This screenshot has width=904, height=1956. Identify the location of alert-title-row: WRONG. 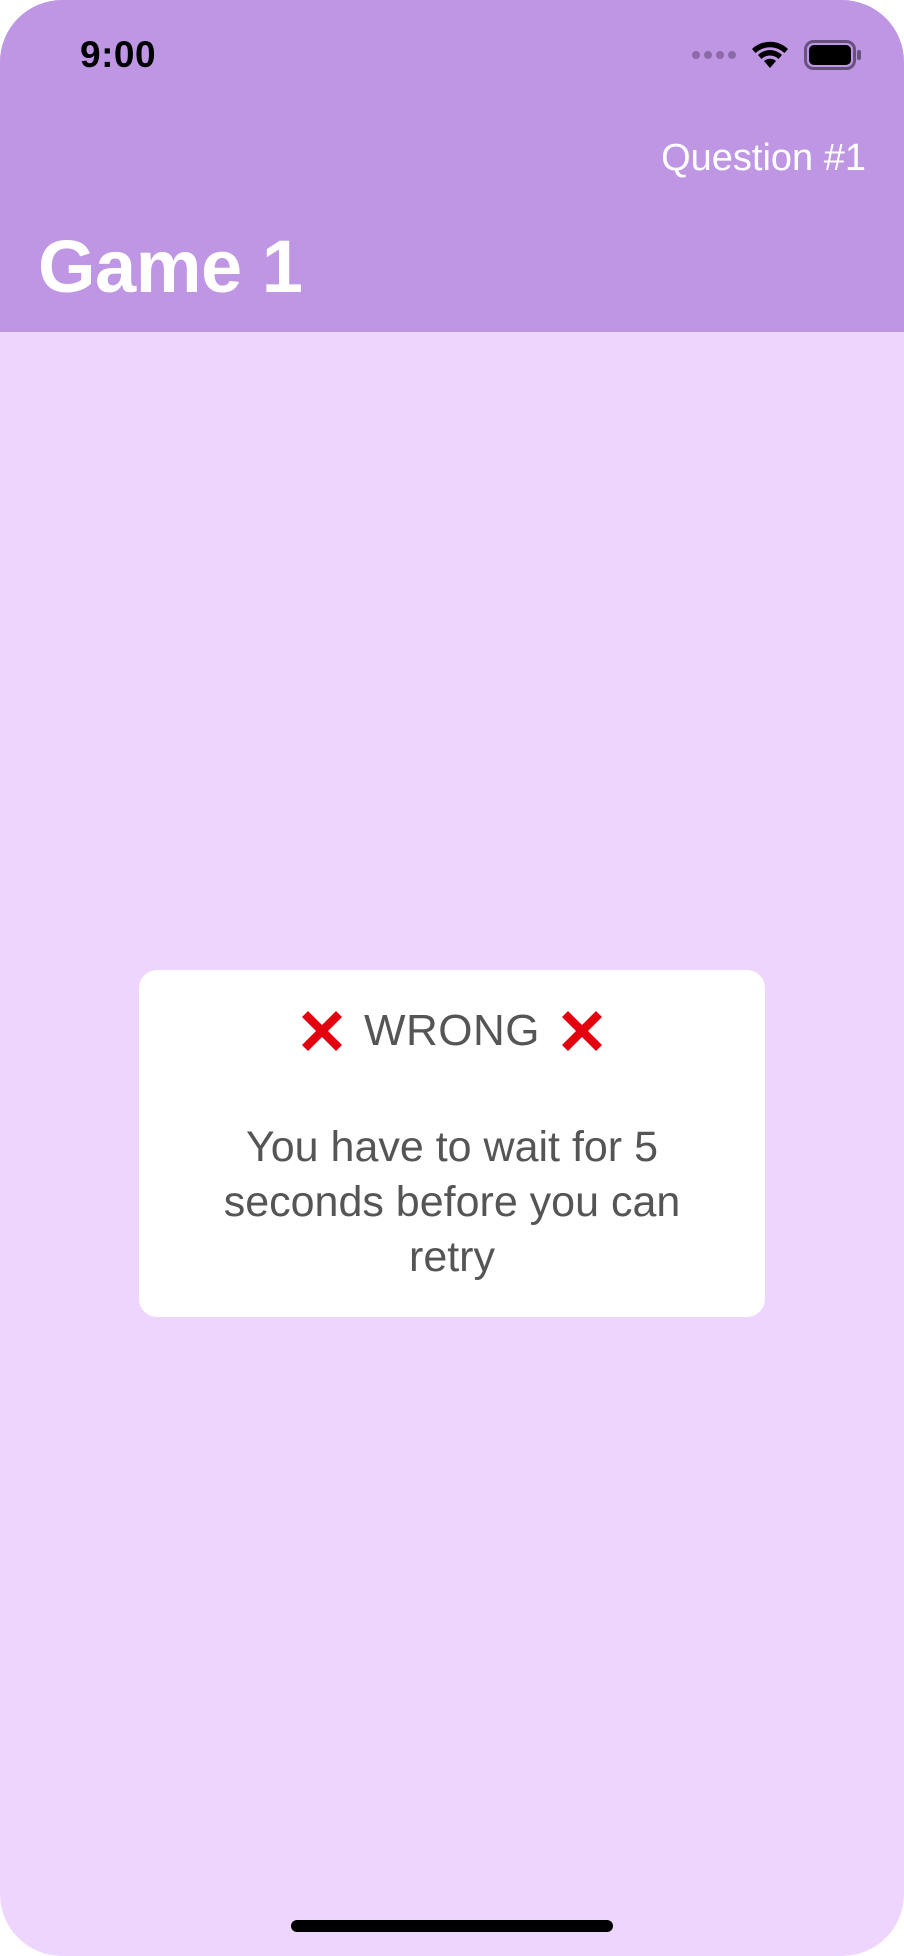
(452, 1031).